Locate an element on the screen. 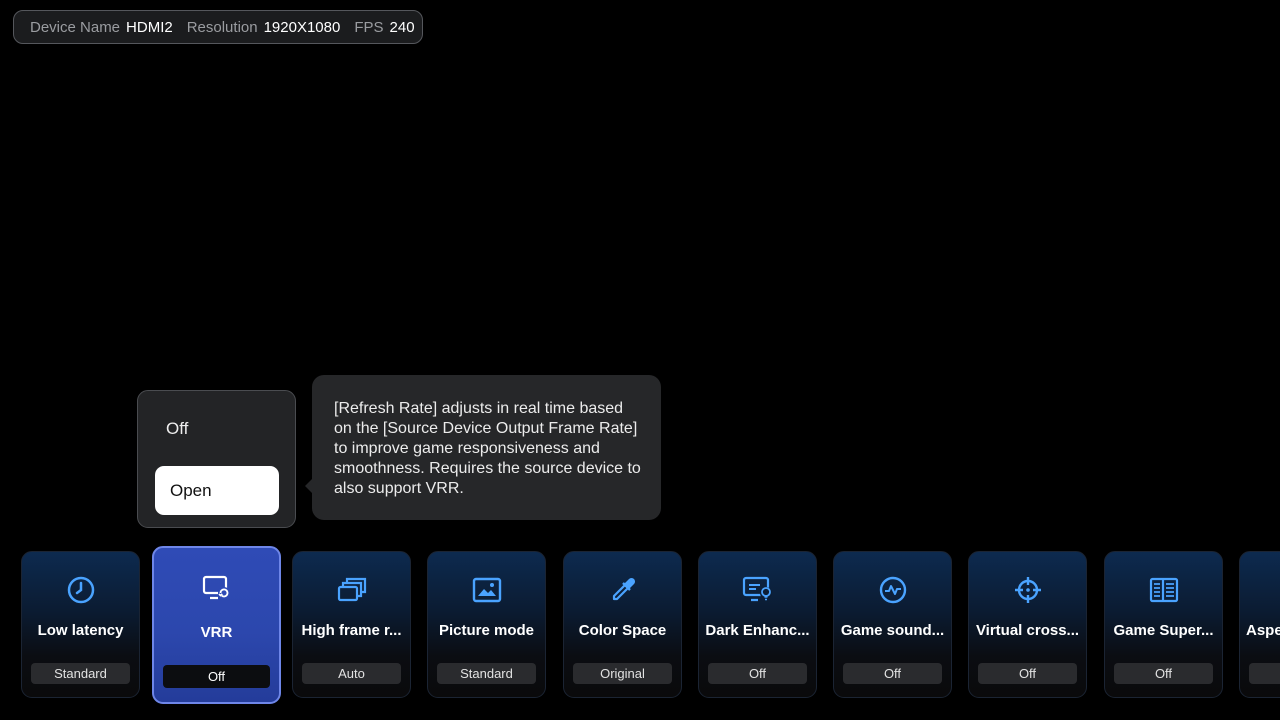  card-title: Picture mode is located at coordinates (486, 630).